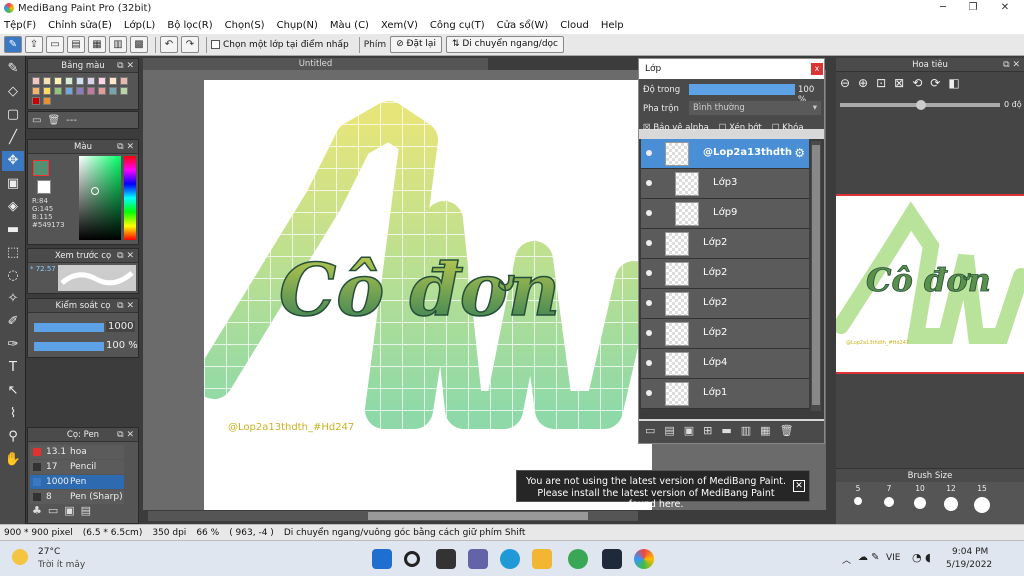 The image size is (1024, 576). What do you see at coordinates (13, 44) in the screenshot?
I see `pen-mode-icon: ✎` at bounding box center [13, 44].